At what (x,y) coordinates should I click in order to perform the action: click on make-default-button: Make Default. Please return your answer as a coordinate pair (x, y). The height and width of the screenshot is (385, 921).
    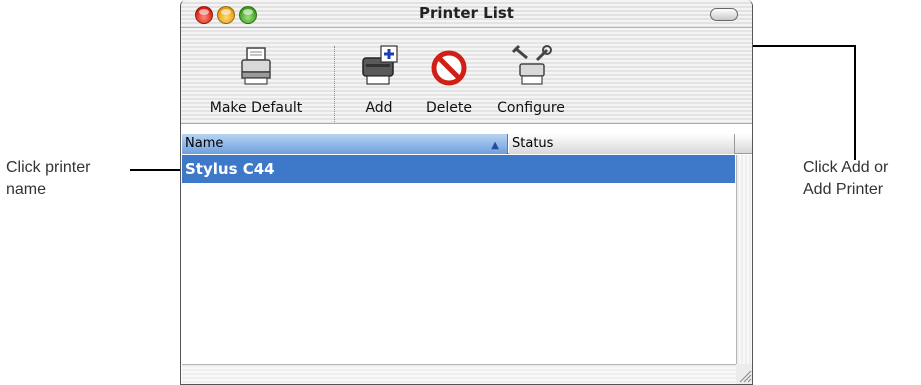
    Looking at the image, I should click on (256, 80).